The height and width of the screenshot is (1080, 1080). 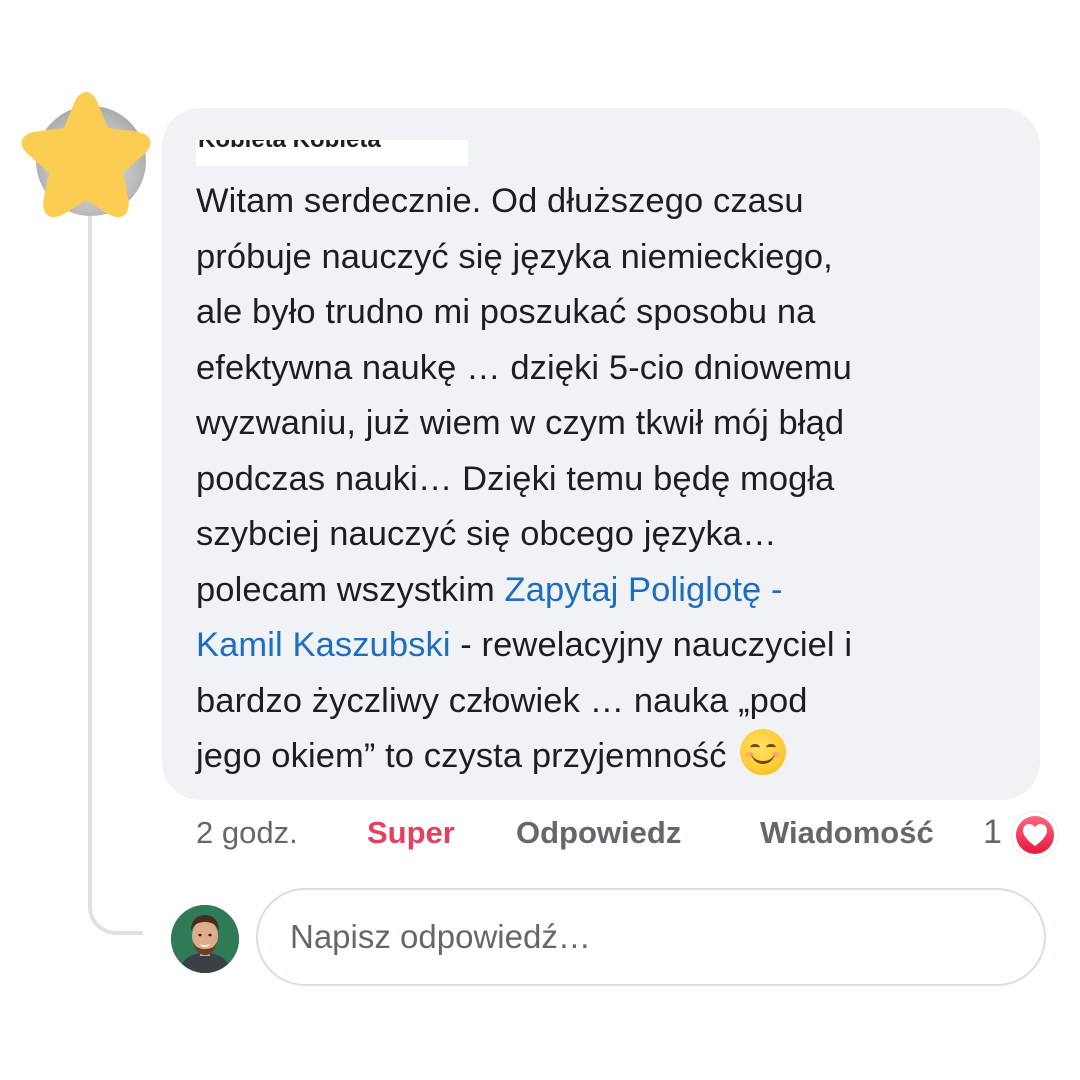 I want to click on comment-actions-bar: 2 godz. Super Odpowiedz Wiadomość 1, so click(x=540, y=836).